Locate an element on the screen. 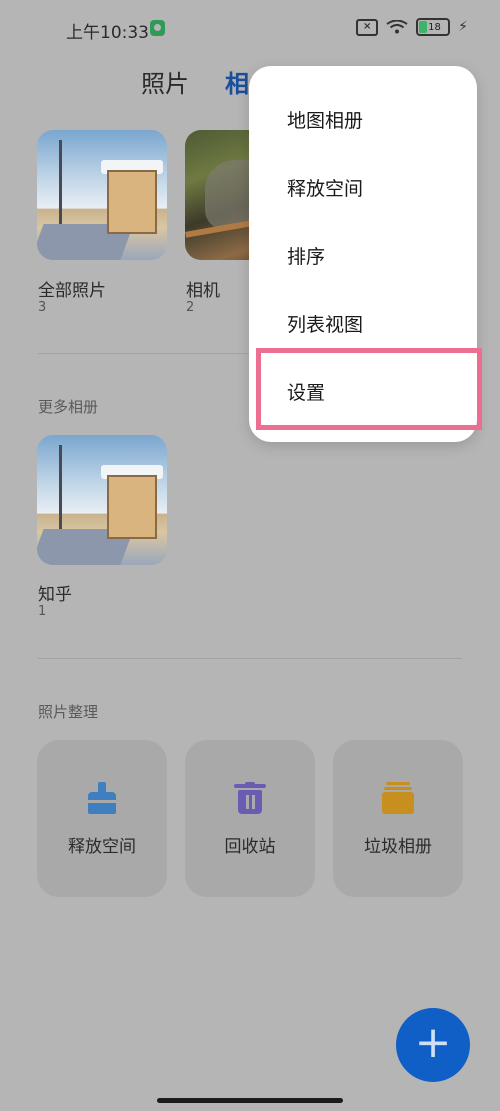 The image size is (500, 1111). charging-icon: ⚡ is located at coordinates (463, 27).